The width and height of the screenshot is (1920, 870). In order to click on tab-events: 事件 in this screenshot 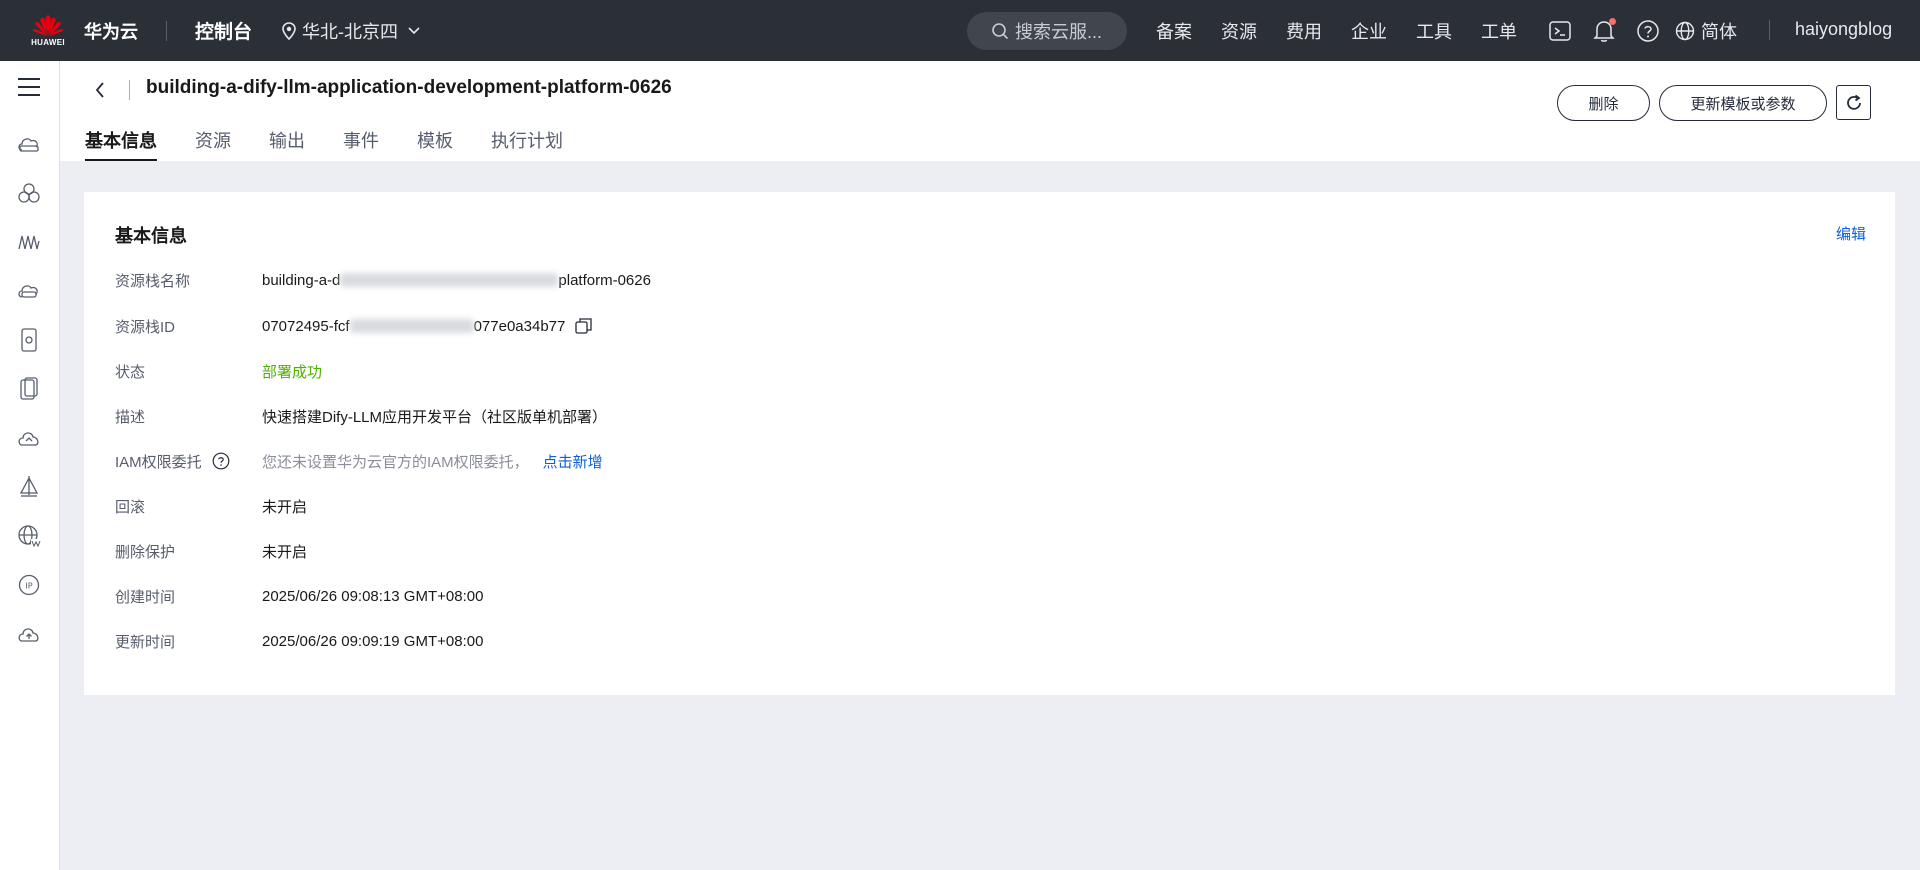, I will do `click(361, 144)`.